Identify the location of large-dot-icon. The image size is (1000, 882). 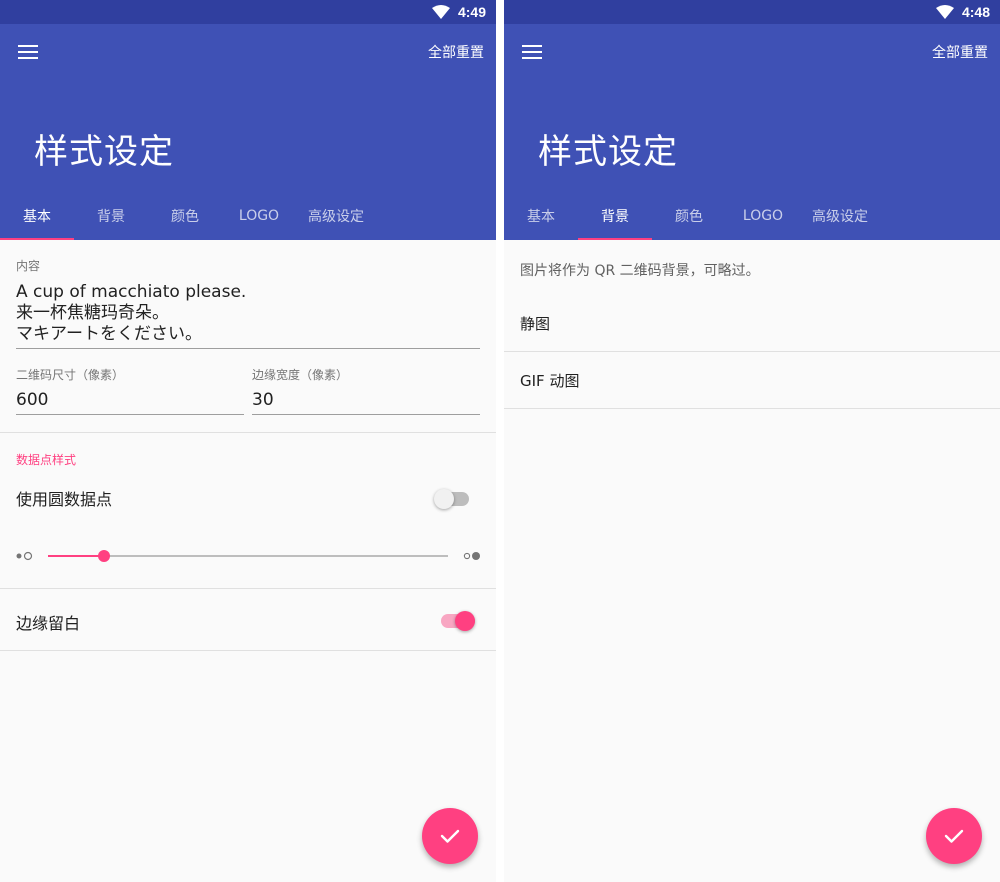
(471, 556).